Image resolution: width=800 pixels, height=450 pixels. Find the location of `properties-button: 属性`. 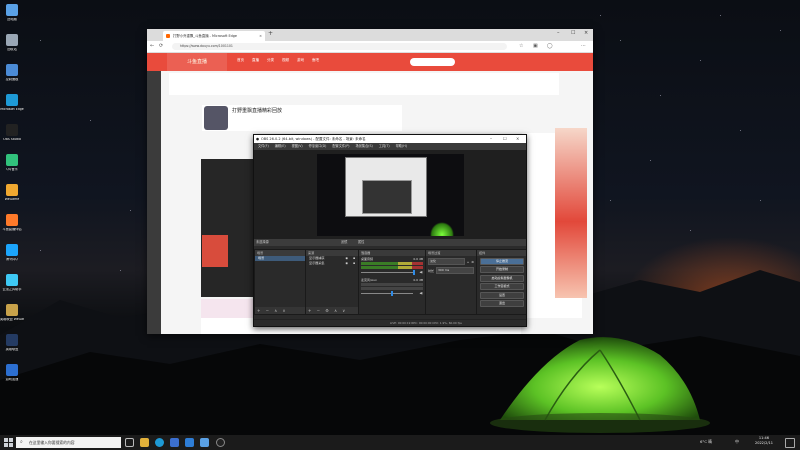

properties-button: 属性 is located at coordinates (361, 242).